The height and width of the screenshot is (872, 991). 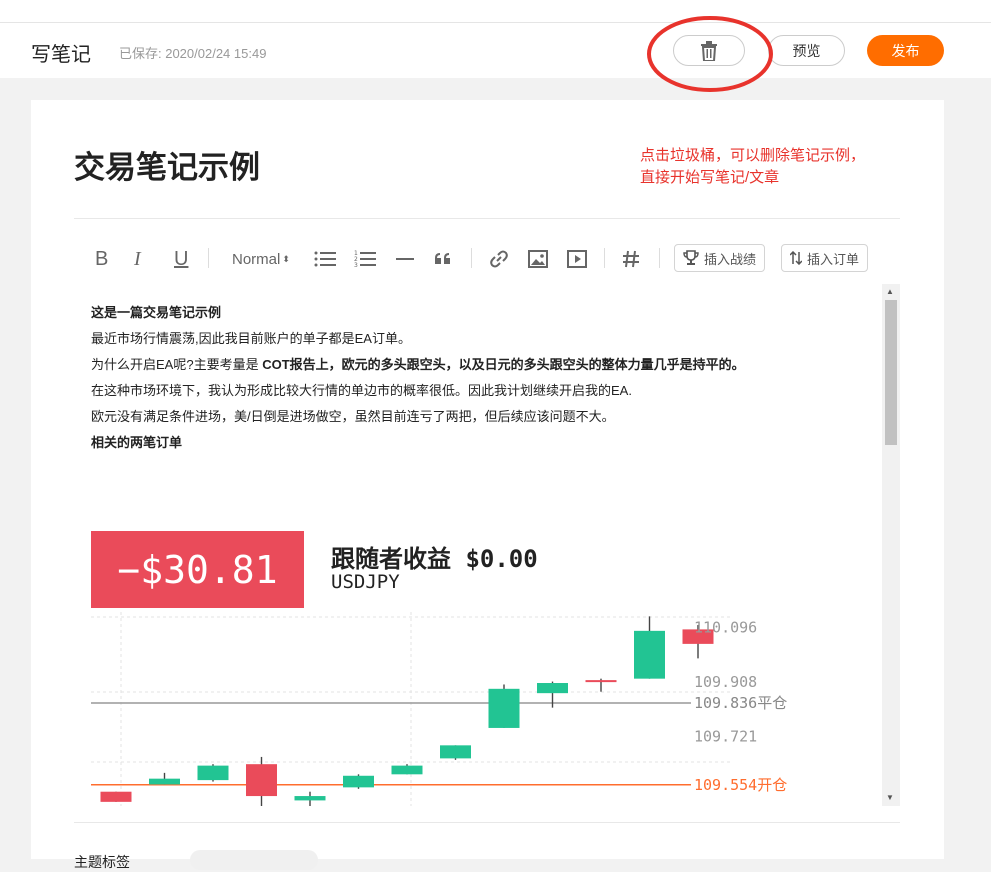 What do you see at coordinates (710, 54) in the screenshot?
I see `highlight-circle` at bounding box center [710, 54].